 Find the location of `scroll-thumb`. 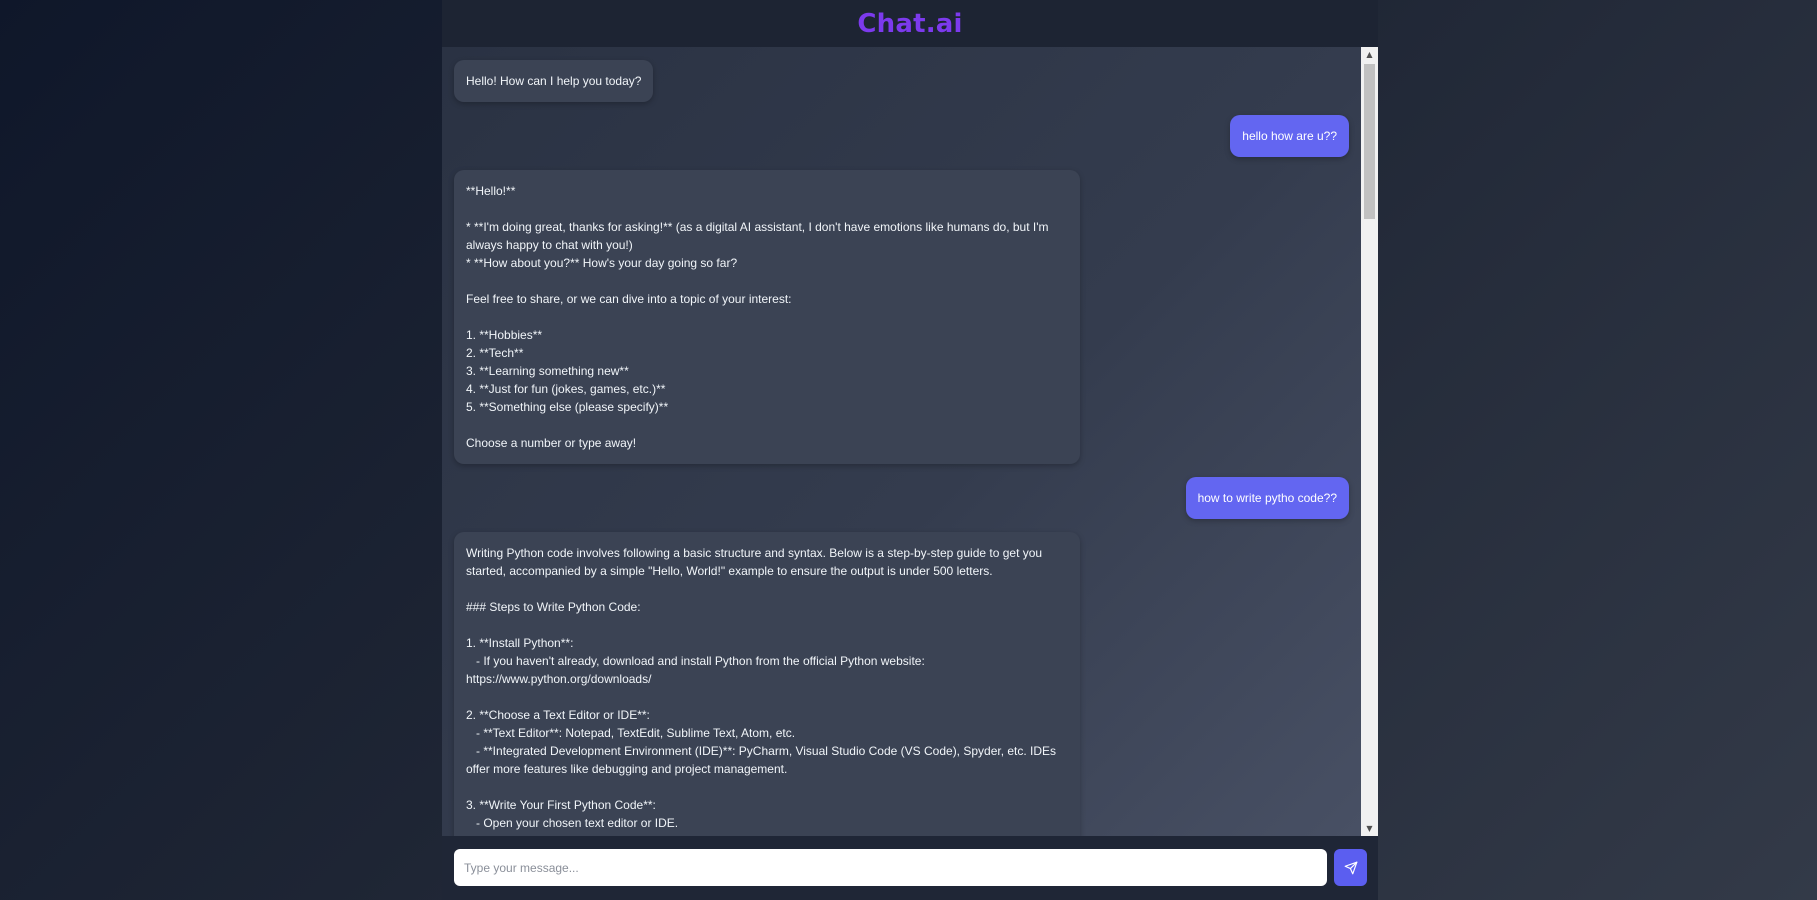

scroll-thumb is located at coordinates (1369, 141).